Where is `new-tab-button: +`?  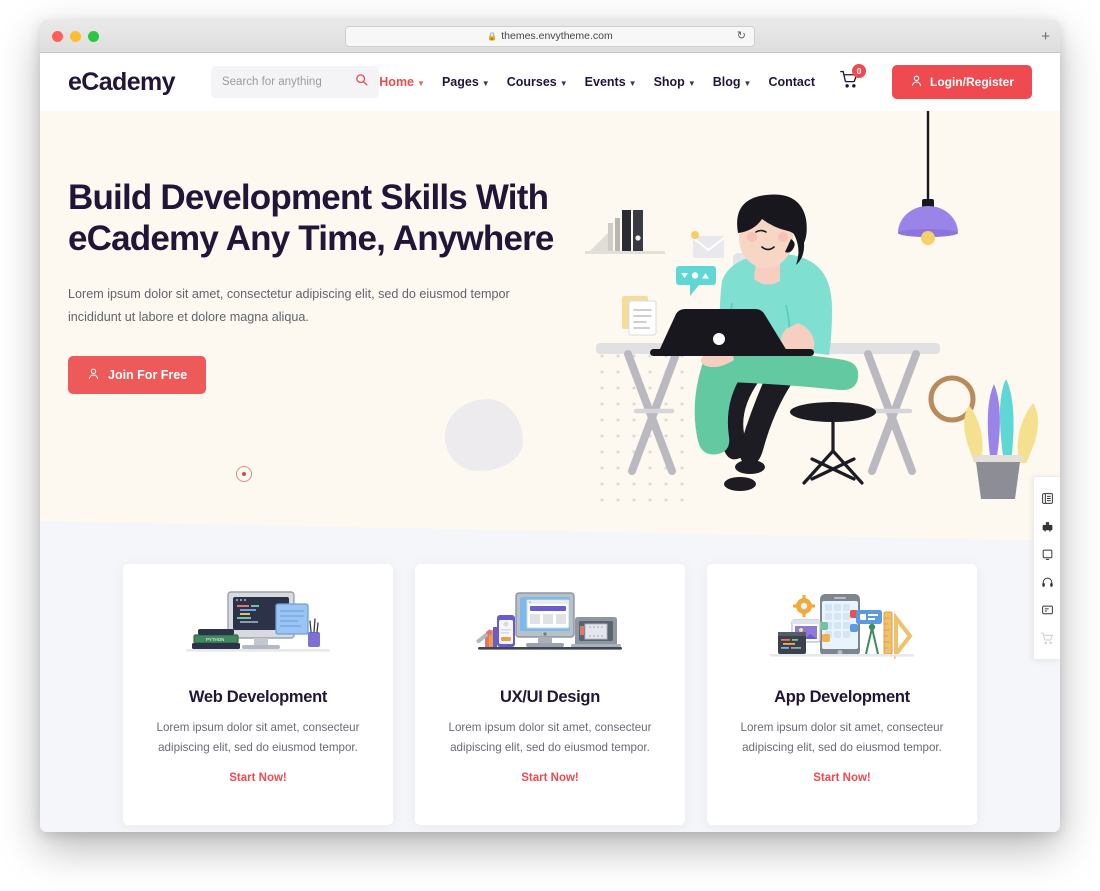 new-tab-button: + is located at coordinates (1045, 36).